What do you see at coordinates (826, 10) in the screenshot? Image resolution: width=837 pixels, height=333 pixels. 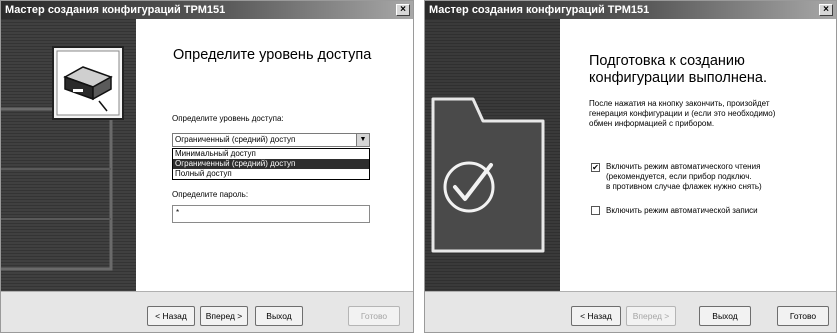 I see `right-close-button: ×` at bounding box center [826, 10].